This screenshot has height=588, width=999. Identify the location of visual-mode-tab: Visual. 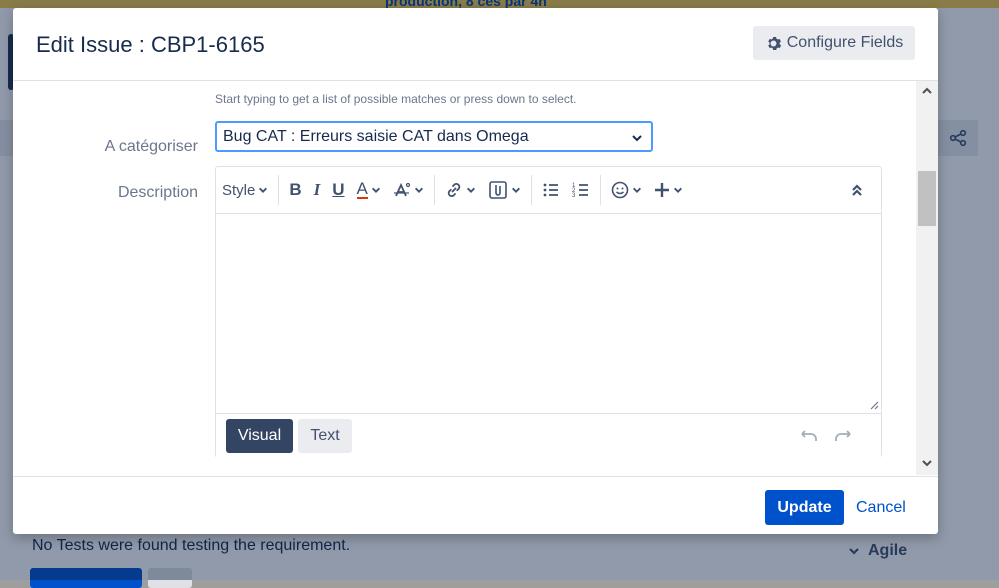
(259, 436).